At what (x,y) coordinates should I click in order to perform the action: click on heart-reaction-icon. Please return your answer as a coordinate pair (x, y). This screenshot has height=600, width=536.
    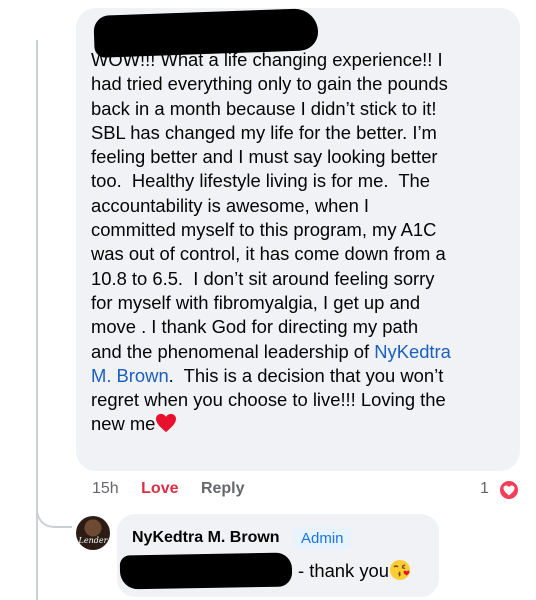
    Looking at the image, I should click on (509, 490).